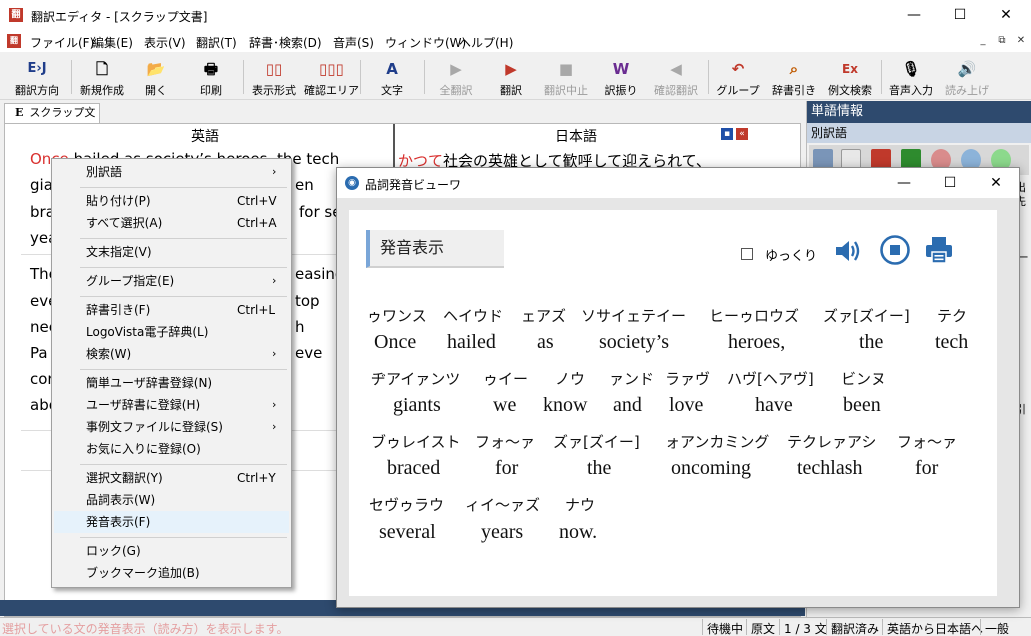 This screenshot has height=636, width=1031. What do you see at coordinates (171, 427) in the screenshot?
I see `menu-item-register-example: 事例文ファイルに登録(S) ›` at bounding box center [171, 427].